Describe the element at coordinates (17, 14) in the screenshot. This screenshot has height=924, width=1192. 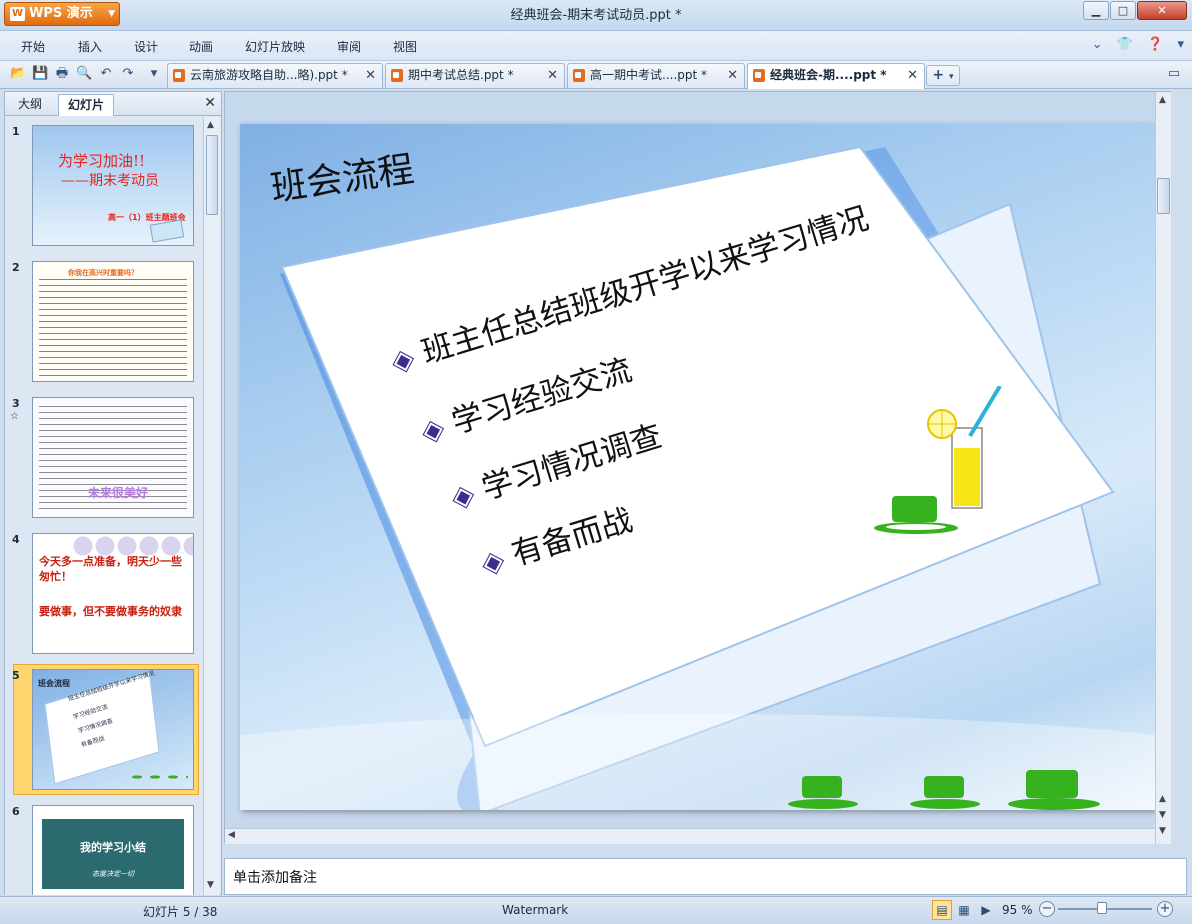
I see `wps-logo-icon: W` at that location.